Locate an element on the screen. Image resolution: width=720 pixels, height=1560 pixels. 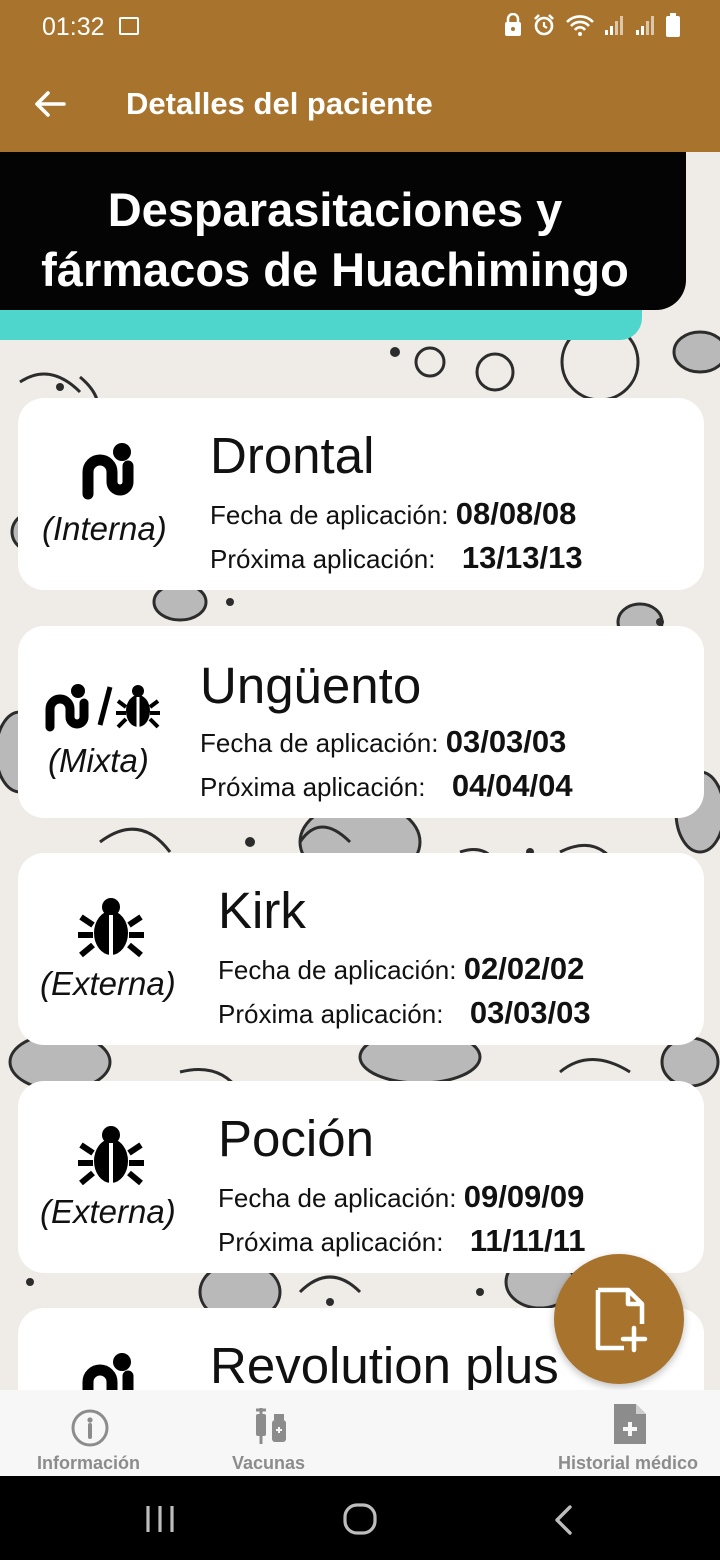
signal-1-icon is located at coordinates (615, 27).